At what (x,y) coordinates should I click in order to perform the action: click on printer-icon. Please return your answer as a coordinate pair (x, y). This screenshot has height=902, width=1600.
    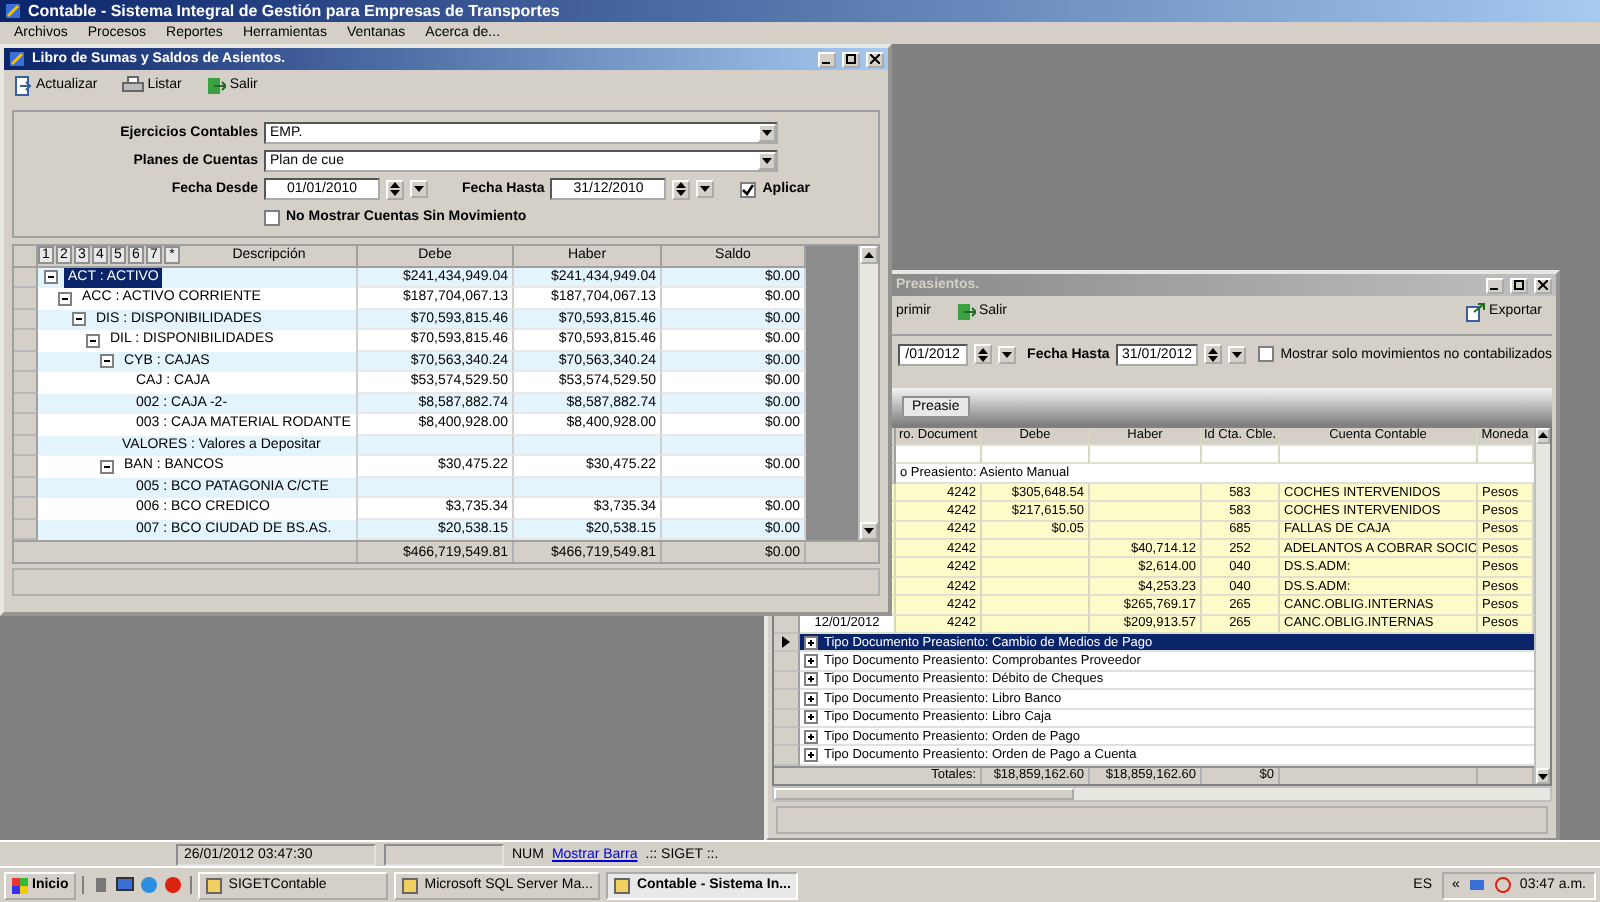
    Looking at the image, I should click on (132, 85).